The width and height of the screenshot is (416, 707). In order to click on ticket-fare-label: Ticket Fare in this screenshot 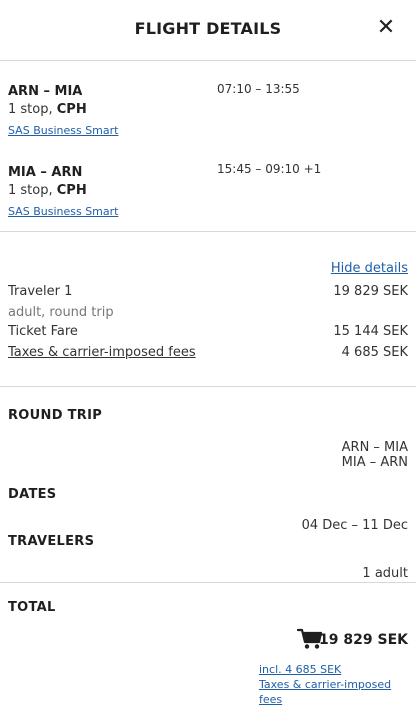, I will do `click(43, 331)`.